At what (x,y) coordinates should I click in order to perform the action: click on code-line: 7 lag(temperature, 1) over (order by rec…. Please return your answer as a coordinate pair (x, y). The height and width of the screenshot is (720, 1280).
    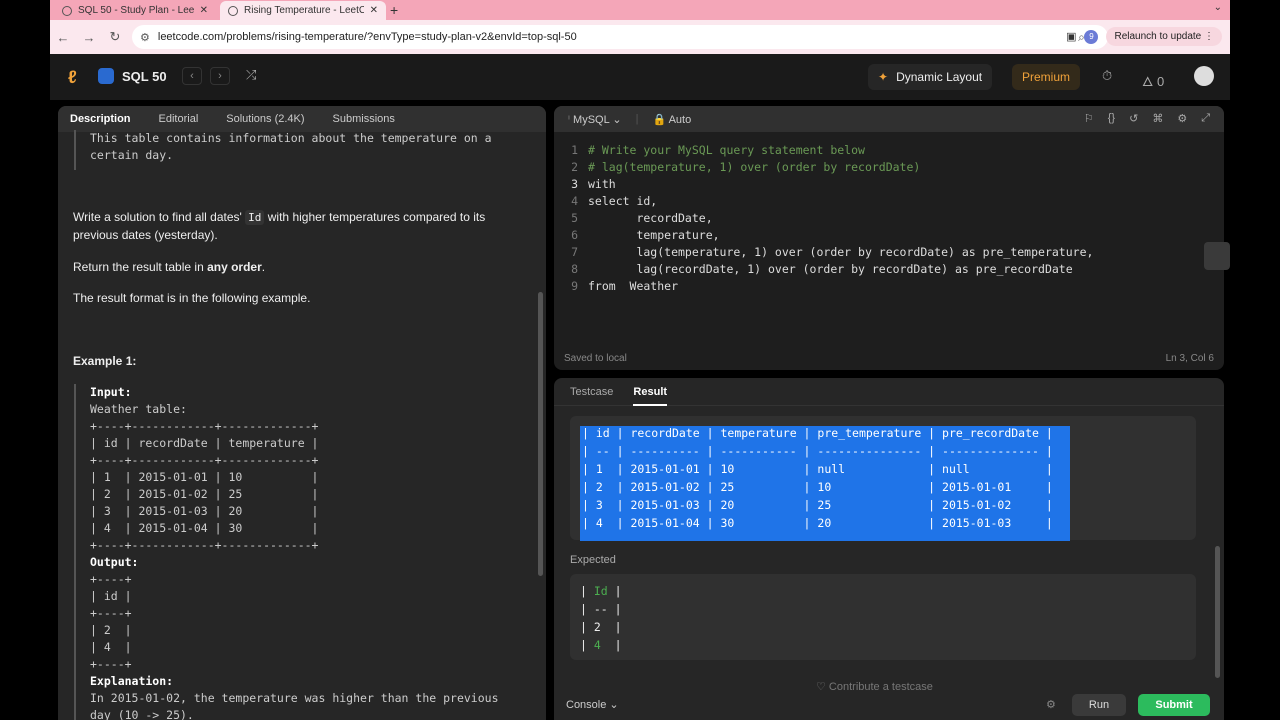
    Looking at the image, I should click on (832, 252).